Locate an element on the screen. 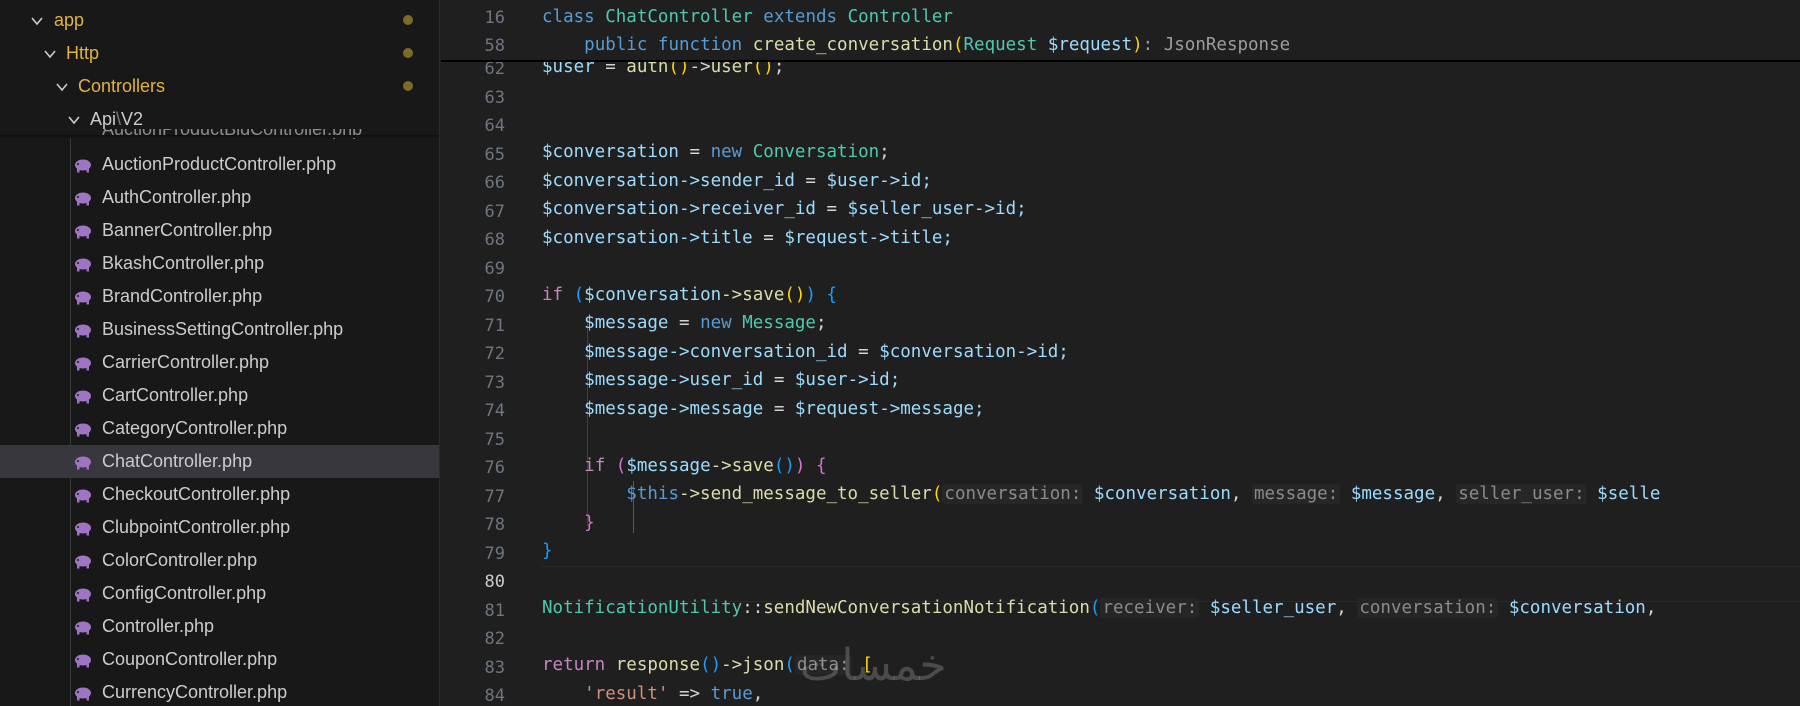  token: ->send_message_to_seller is located at coordinates (805, 494).